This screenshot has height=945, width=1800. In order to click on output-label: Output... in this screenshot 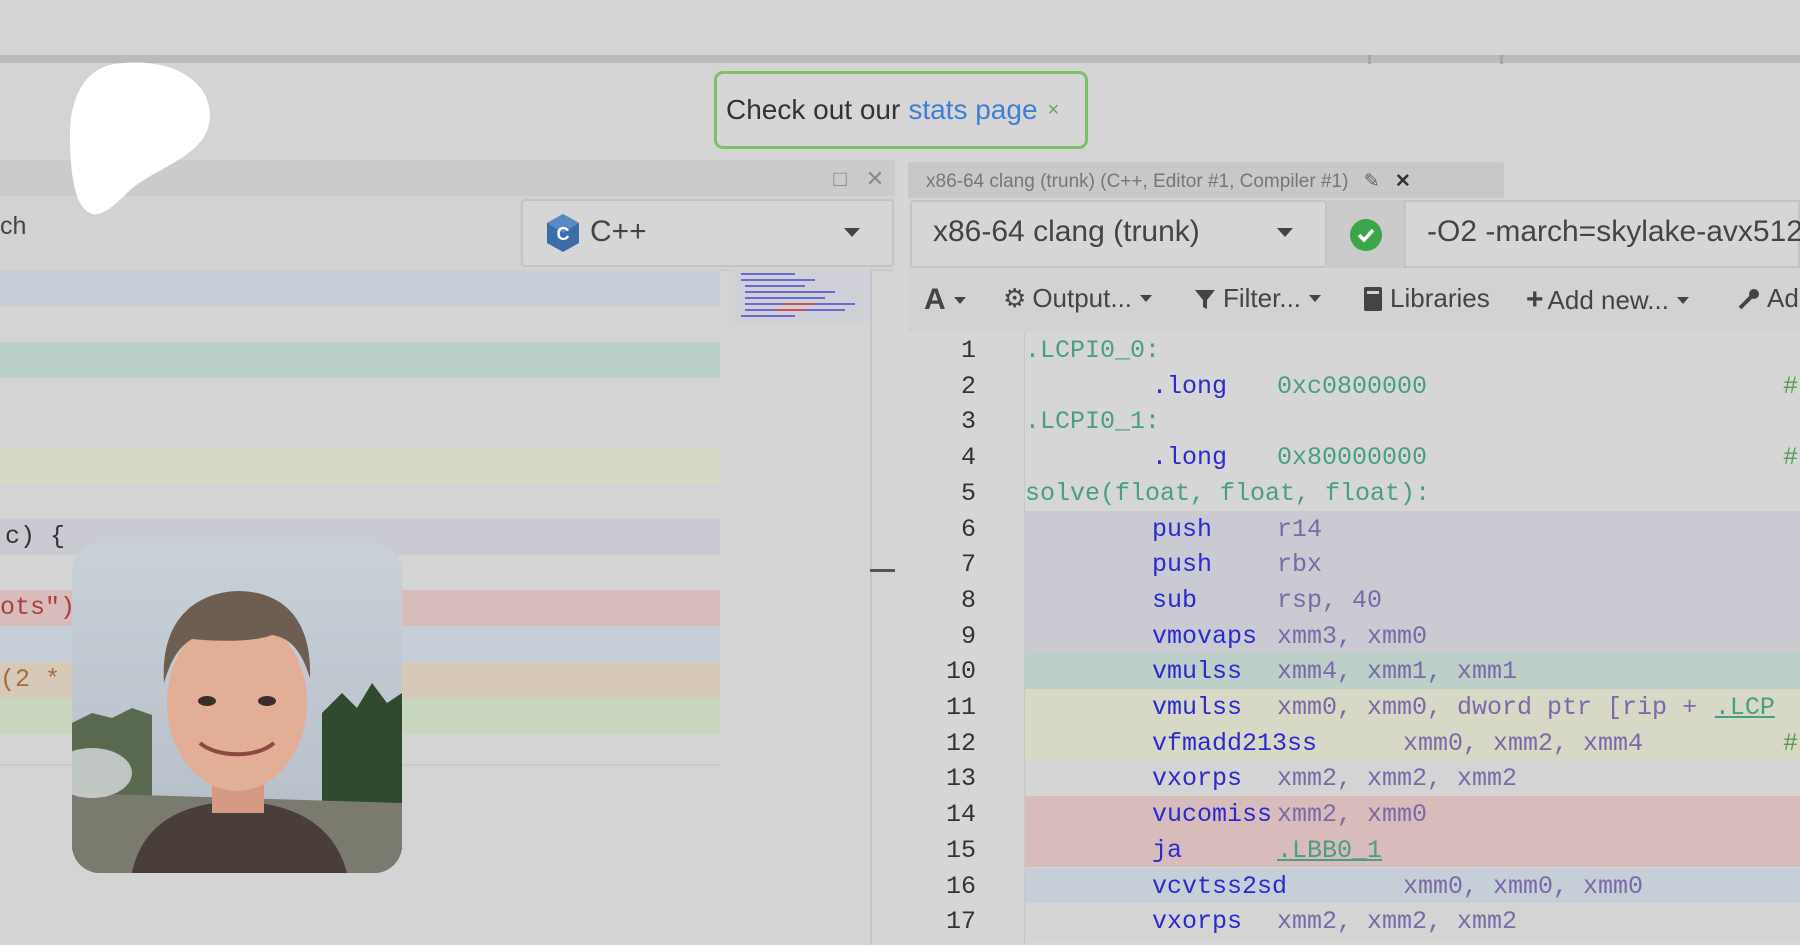, I will do `click(1082, 298)`.